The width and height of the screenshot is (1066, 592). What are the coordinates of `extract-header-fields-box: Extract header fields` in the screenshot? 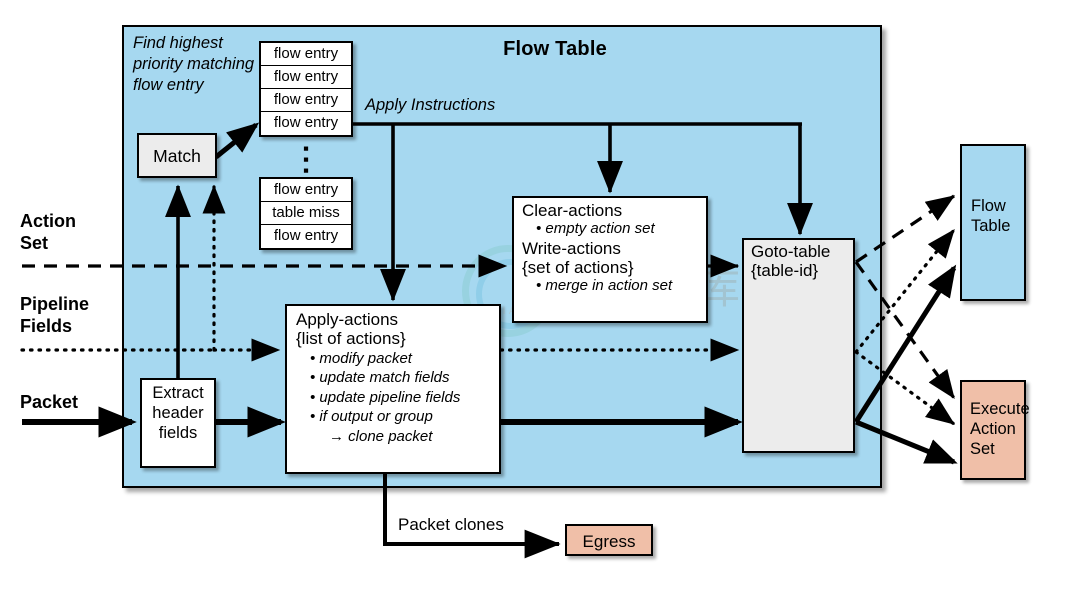 It's located at (178, 423).